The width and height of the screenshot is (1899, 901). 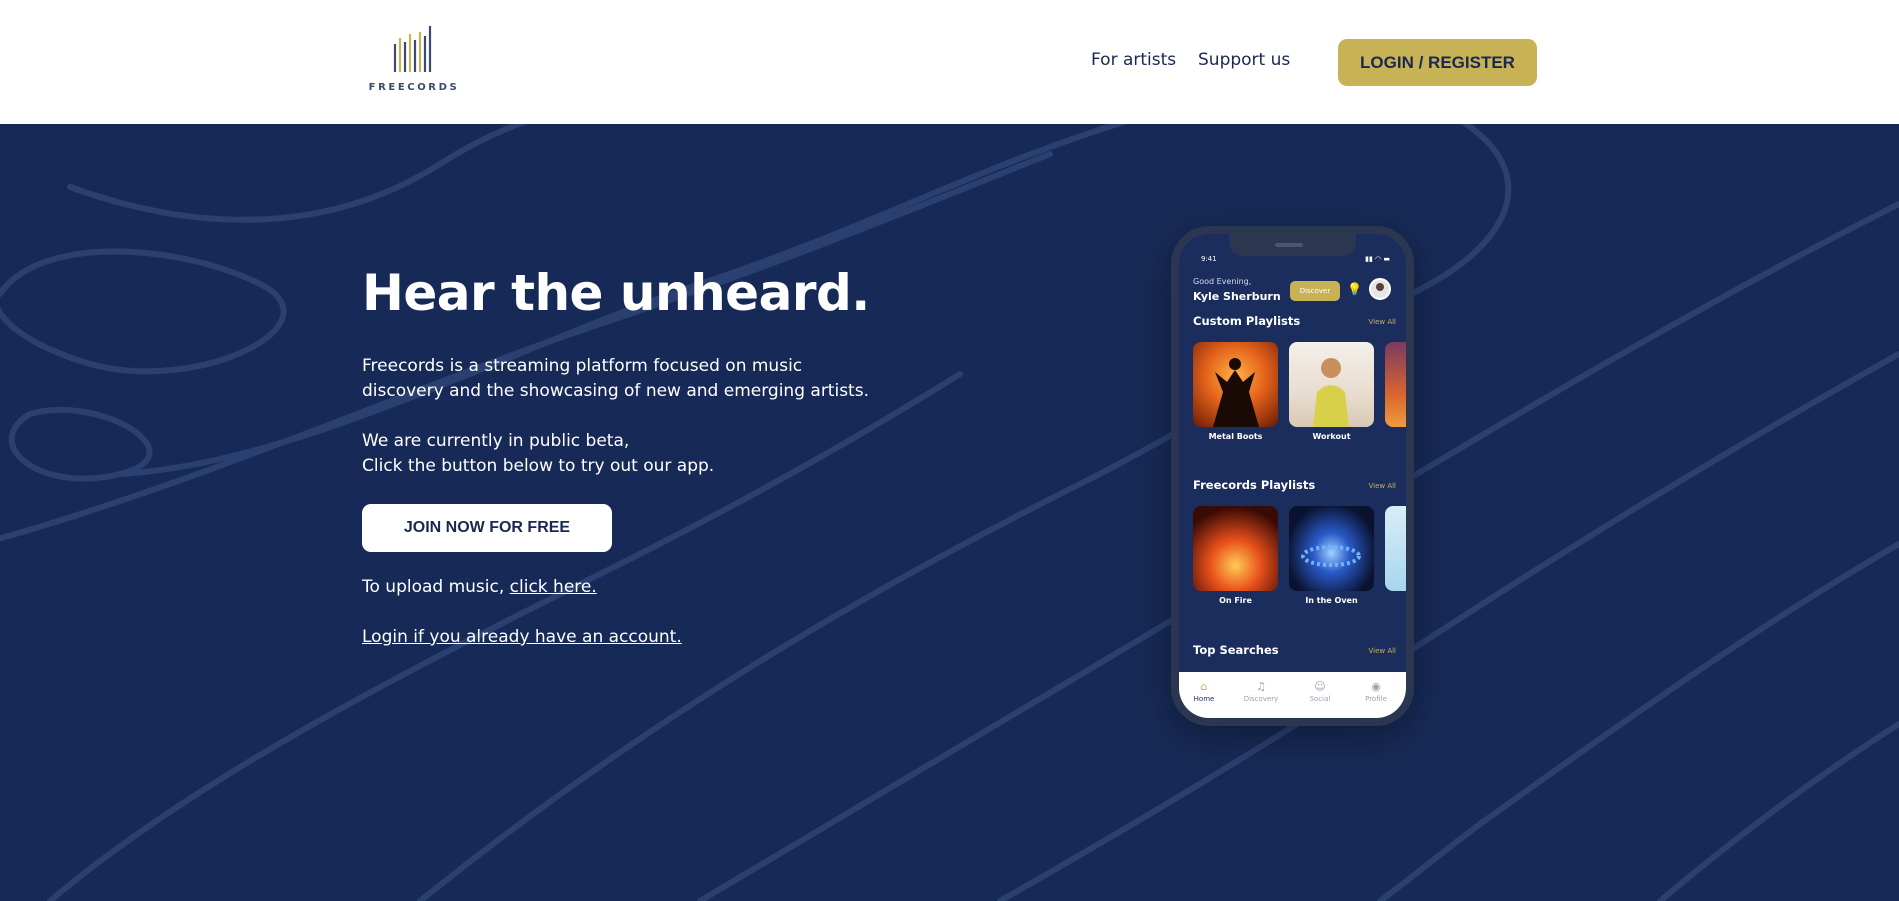 I want to click on playlist-caption: Workout, so click(x=1331, y=436).